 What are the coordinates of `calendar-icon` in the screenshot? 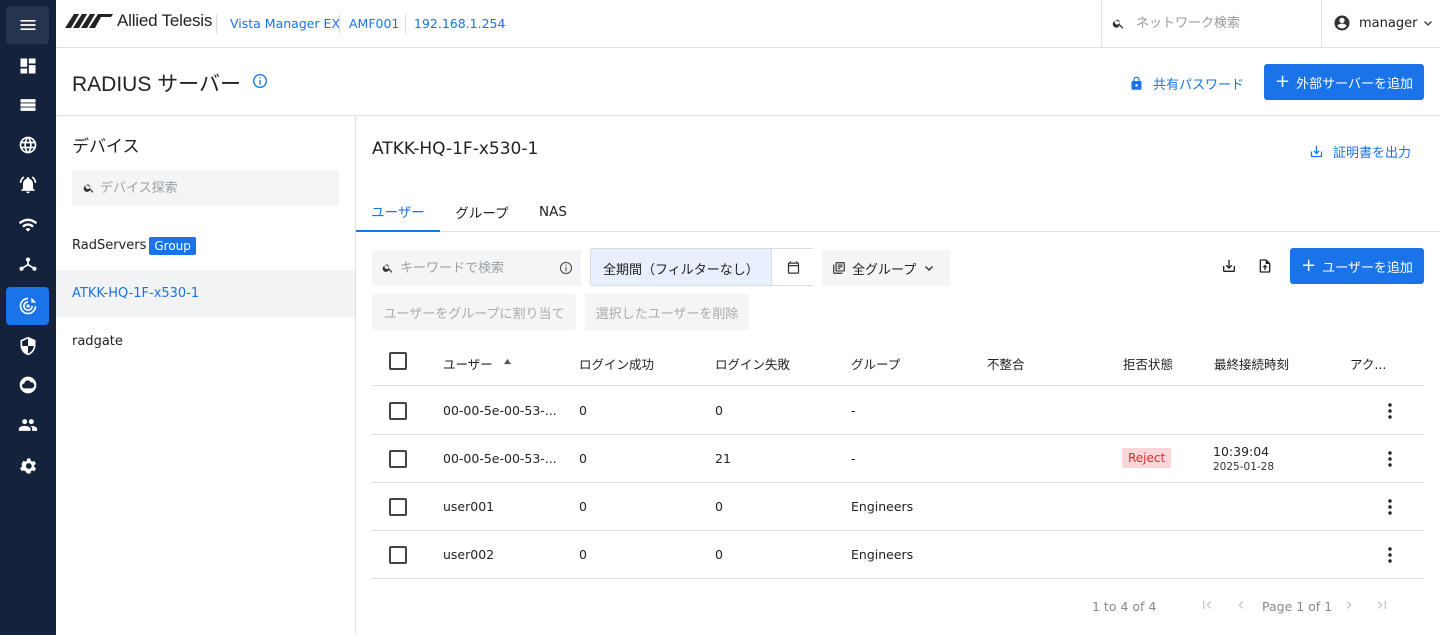 It's located at (793, 267).